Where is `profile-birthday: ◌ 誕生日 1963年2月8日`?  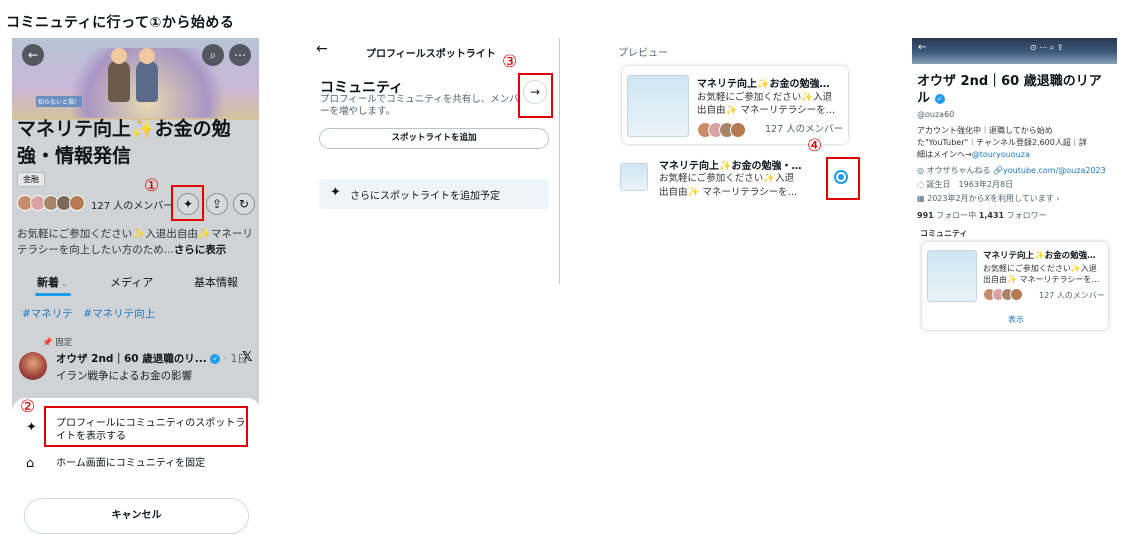 profile-birthday: ◌ 誕生日 1963年2月8日 is located at coordinates (965, 185).